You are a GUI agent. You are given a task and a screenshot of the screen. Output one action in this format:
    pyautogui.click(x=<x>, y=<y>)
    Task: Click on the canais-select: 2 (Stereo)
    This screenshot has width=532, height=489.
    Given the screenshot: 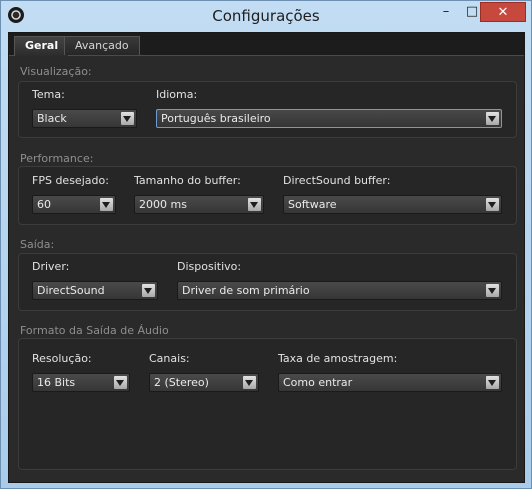 What is the action you would take?
    pyautogui.click(x=204, y=382)
    